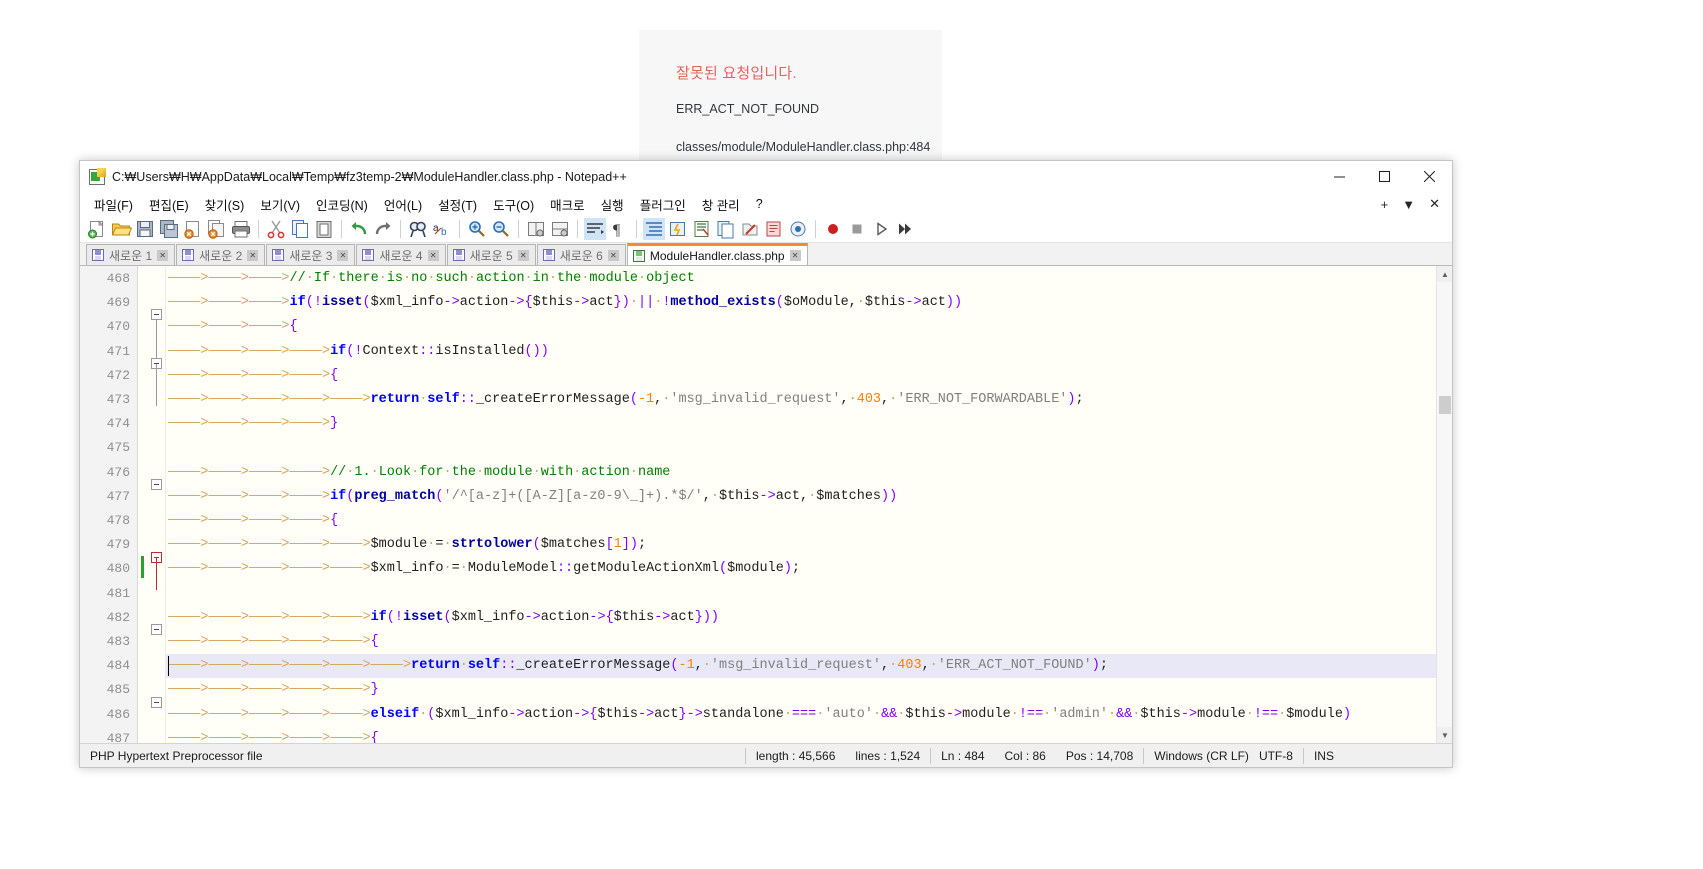 The height and width of the screenshot is (869, 1703). Describe the element at coordinates (759, 204) in the screenshot. I see `menu-item-help: ?` at that location.